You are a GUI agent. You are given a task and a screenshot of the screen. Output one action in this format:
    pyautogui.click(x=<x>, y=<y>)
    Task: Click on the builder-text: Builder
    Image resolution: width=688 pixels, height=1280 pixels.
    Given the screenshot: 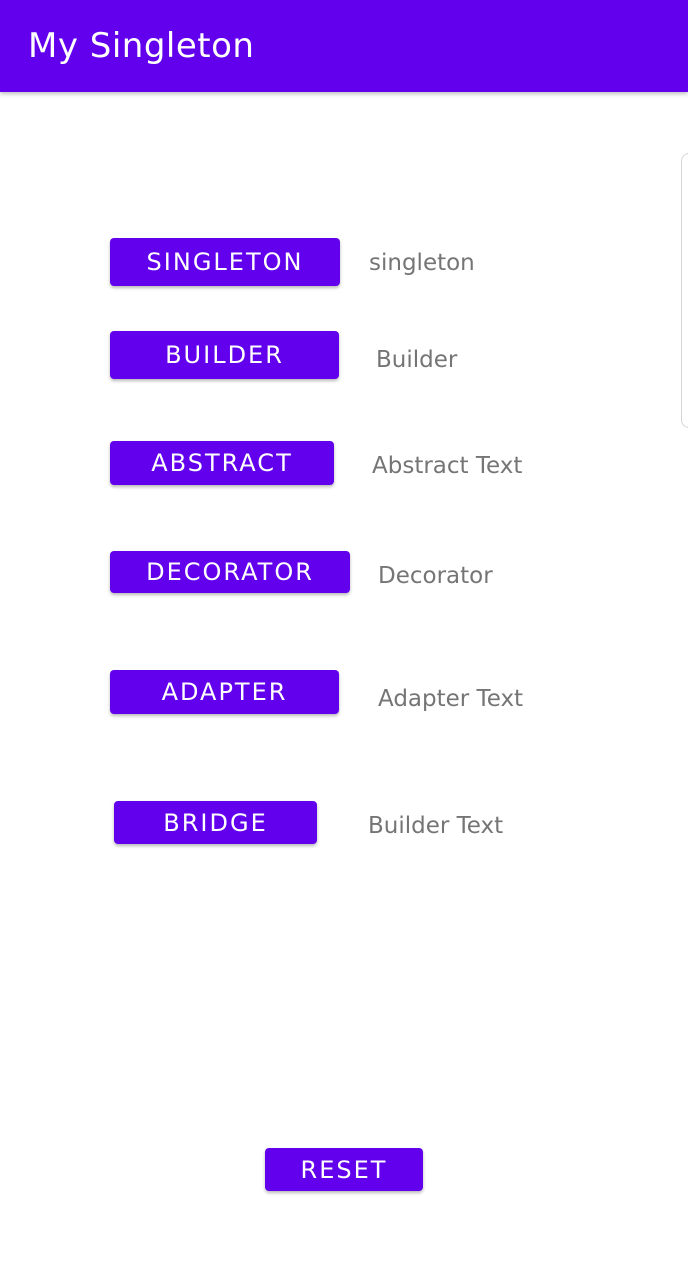 What is the action you would take?
    pyautogui.click(x=417, y=360)
    